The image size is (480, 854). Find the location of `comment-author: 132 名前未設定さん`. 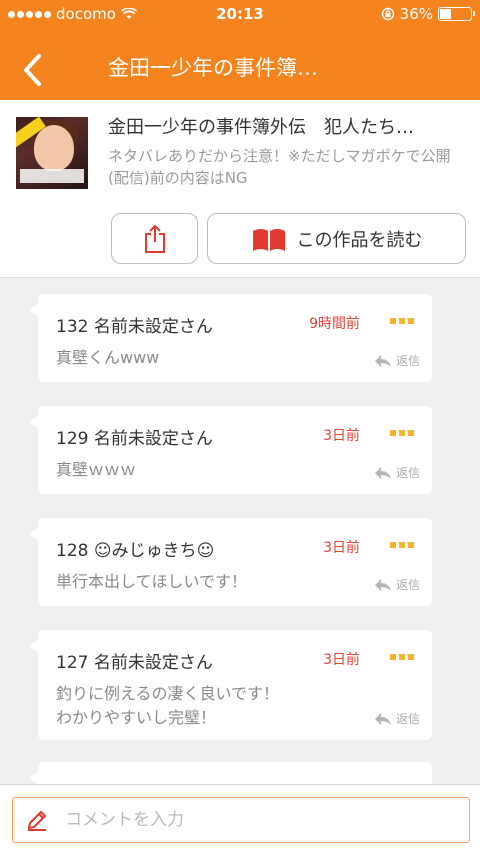

comment-author: 132 名前未設定さん is located at coordinates (134, 327).